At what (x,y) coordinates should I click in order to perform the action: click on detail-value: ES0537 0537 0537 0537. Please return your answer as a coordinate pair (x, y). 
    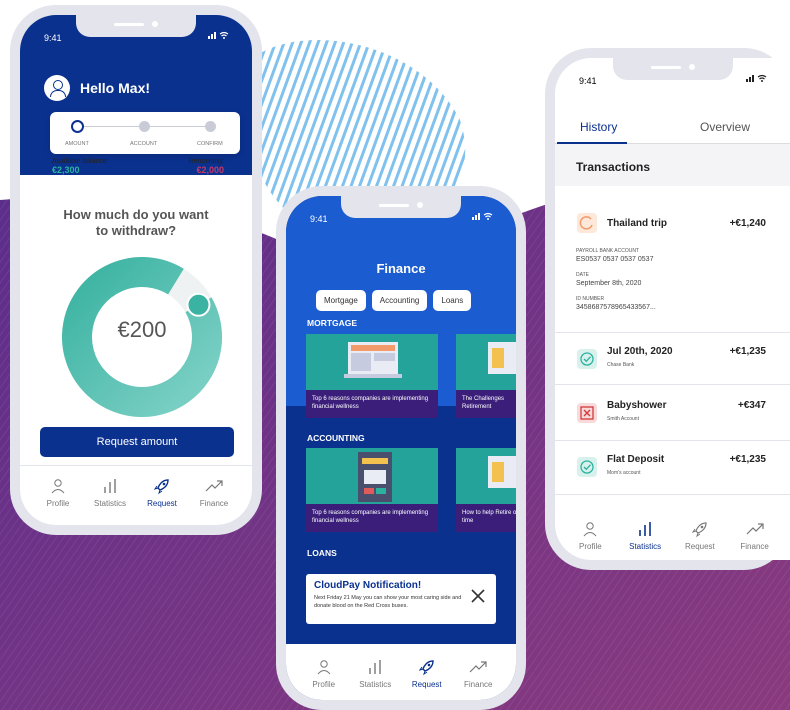
    Looking at the image, I should click on (615, 259).